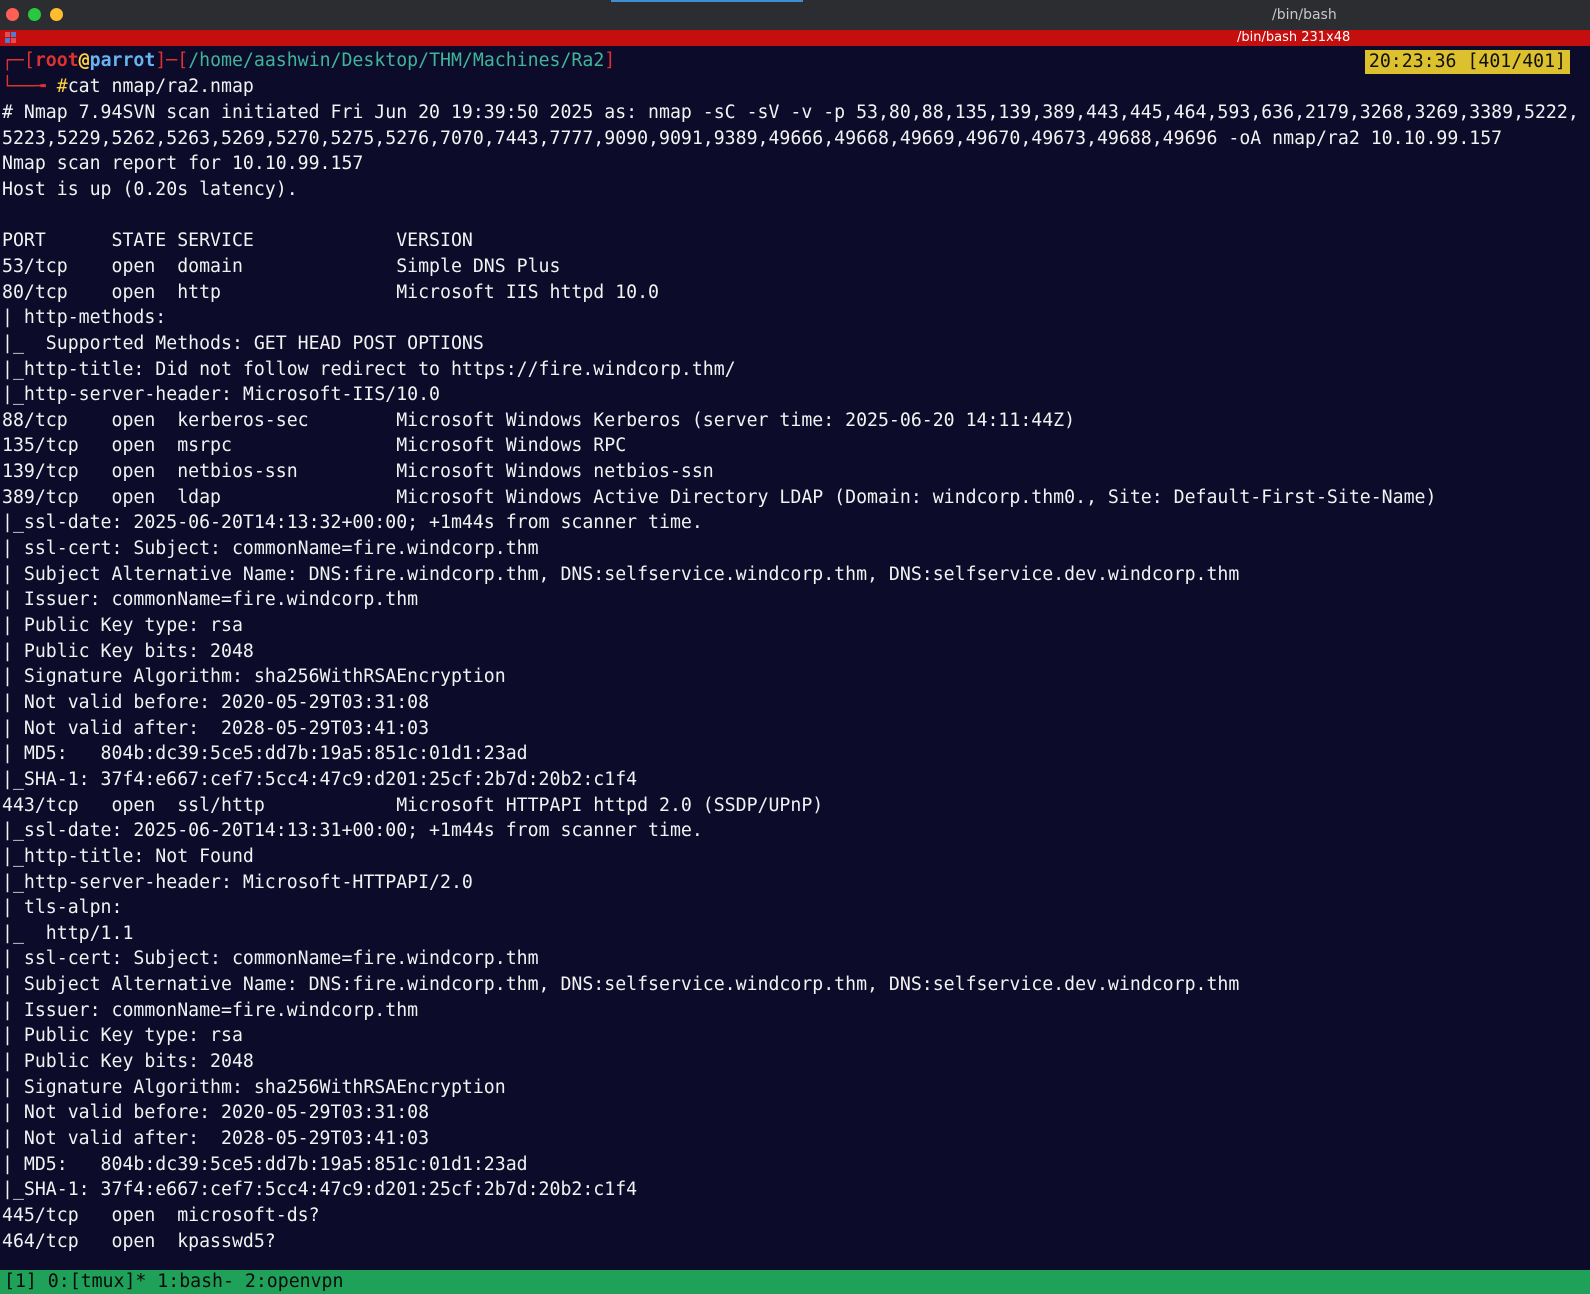 The height and width of the screenshot is (1294, 1590). Describe the element at coordinates (56, 14) in the screenshot. I see `minimize-window-button` at that location.